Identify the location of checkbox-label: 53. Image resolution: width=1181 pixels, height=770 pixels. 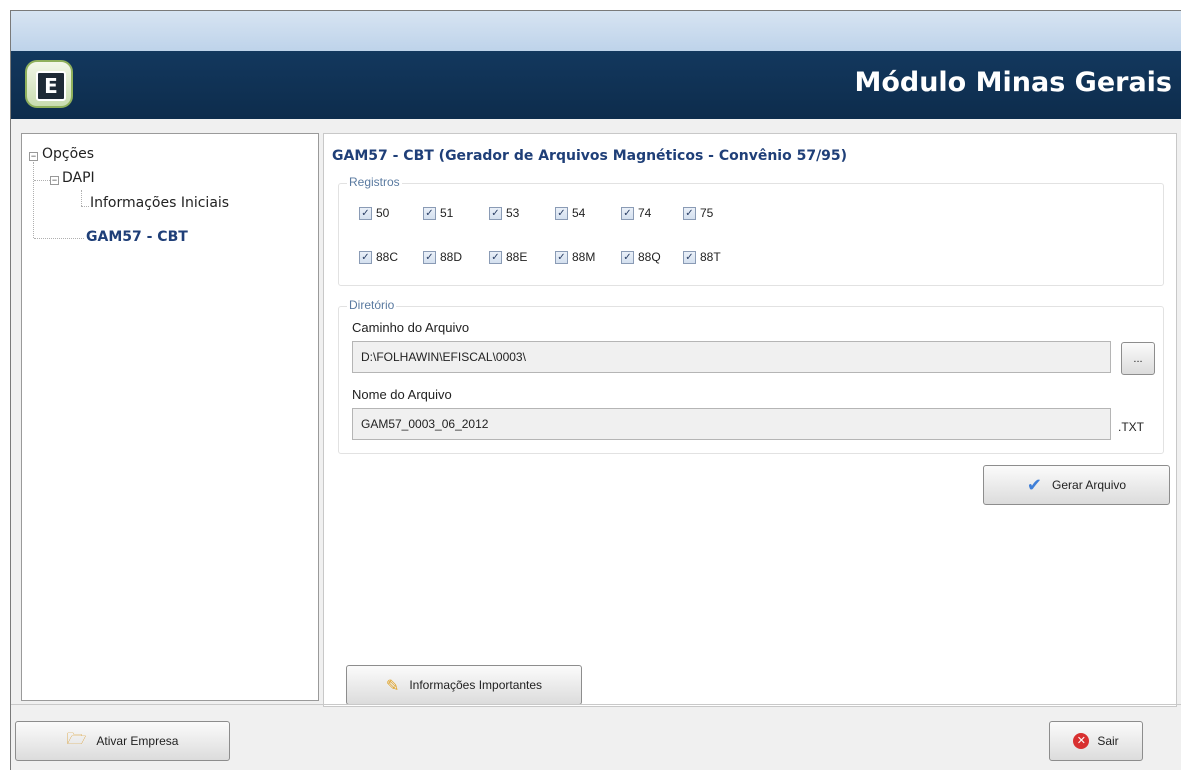
(513, 213).